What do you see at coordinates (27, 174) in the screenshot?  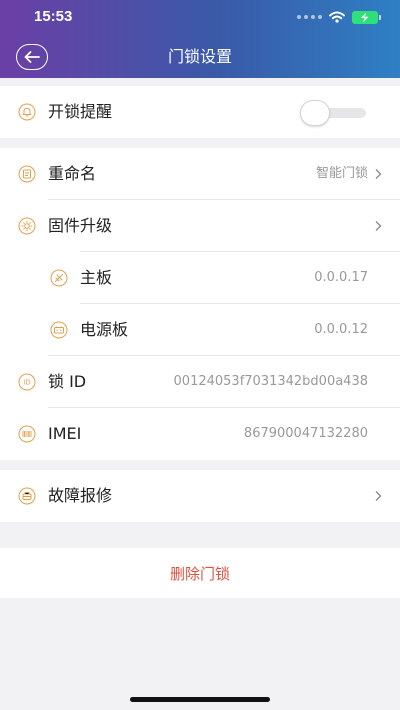 I see `edit-icon` at bounding box center [27, 174].